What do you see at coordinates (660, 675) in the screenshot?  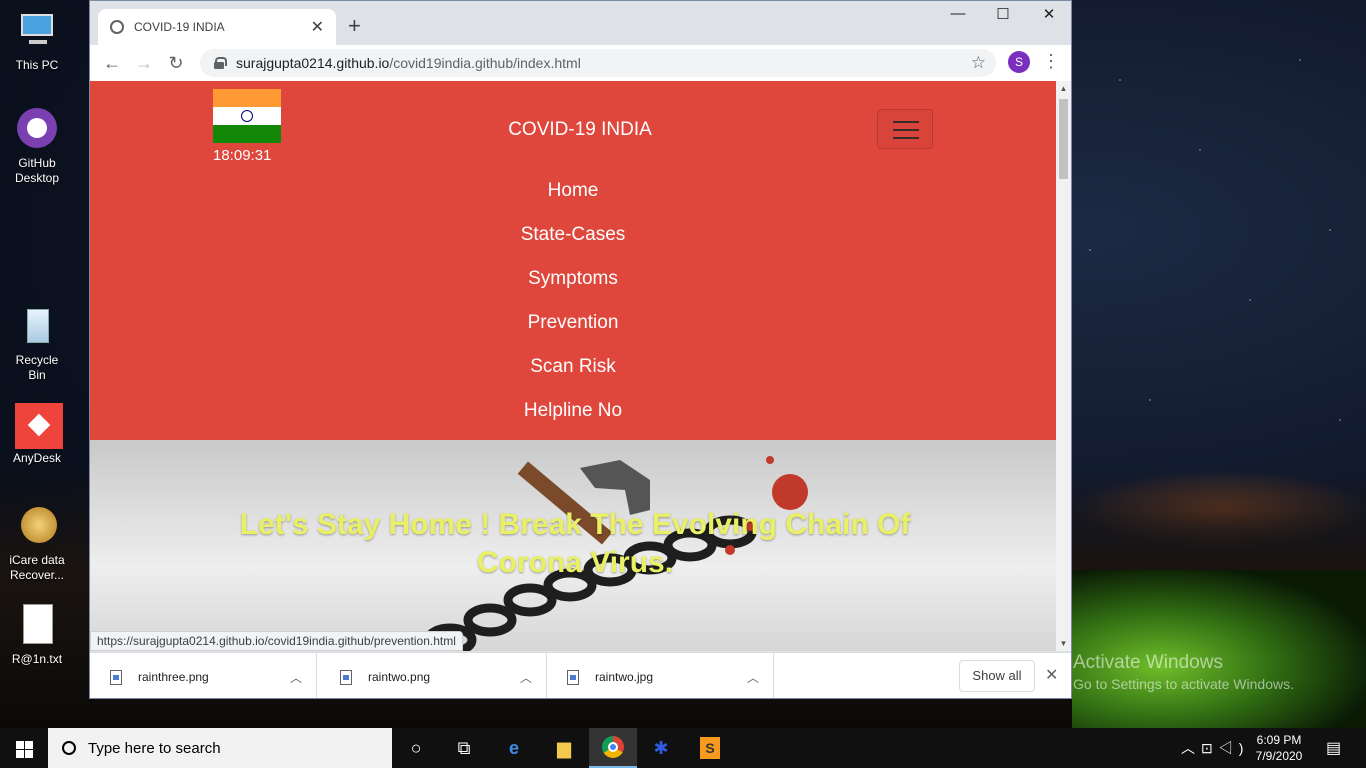 I see `download-item: raintwo.jpg ︿` at bounding box center [660, 675].